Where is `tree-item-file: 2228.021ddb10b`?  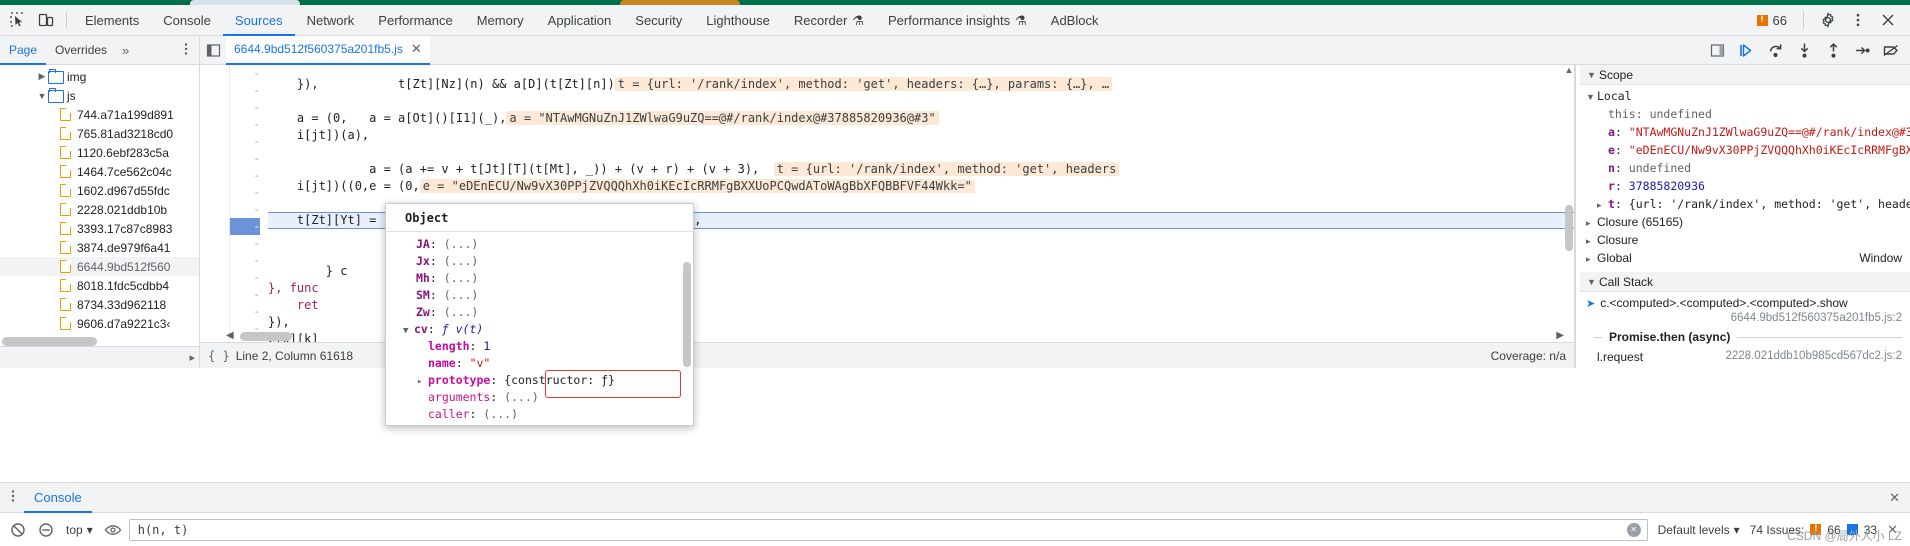 tree-item-file: 2228.021ddb10b is located at coordinates (99, 209).